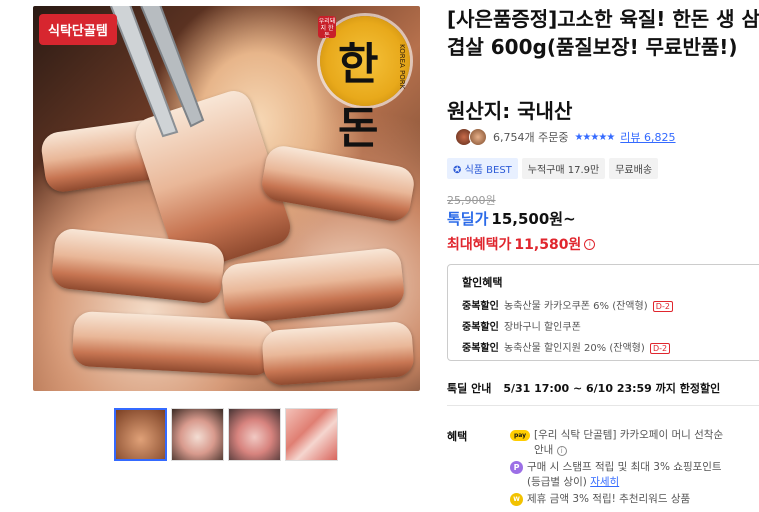 The image size is (759, 512). I want to click on rating-row: 6,754개 주문중 ★★★★★ 리뷰 6,825, so click(565, 137).